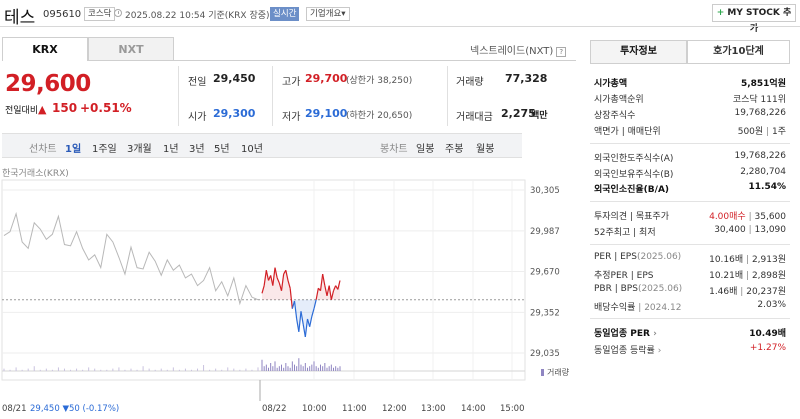 The width and height of the screenshot is (800, 419). What do you see at coordinates (326, 78) in the screenshot?
I see `high-value: 29,700` at bounding box center [326, 78].